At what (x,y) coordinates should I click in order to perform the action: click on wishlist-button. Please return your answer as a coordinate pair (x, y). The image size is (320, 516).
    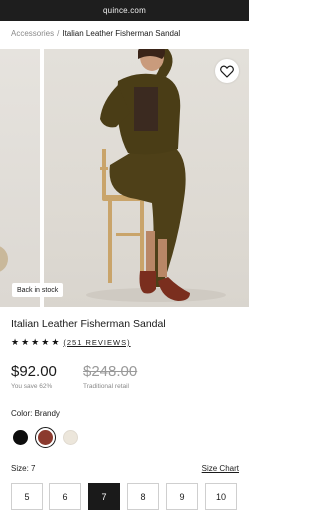
    Looking at the image, I should click on (227, 71).